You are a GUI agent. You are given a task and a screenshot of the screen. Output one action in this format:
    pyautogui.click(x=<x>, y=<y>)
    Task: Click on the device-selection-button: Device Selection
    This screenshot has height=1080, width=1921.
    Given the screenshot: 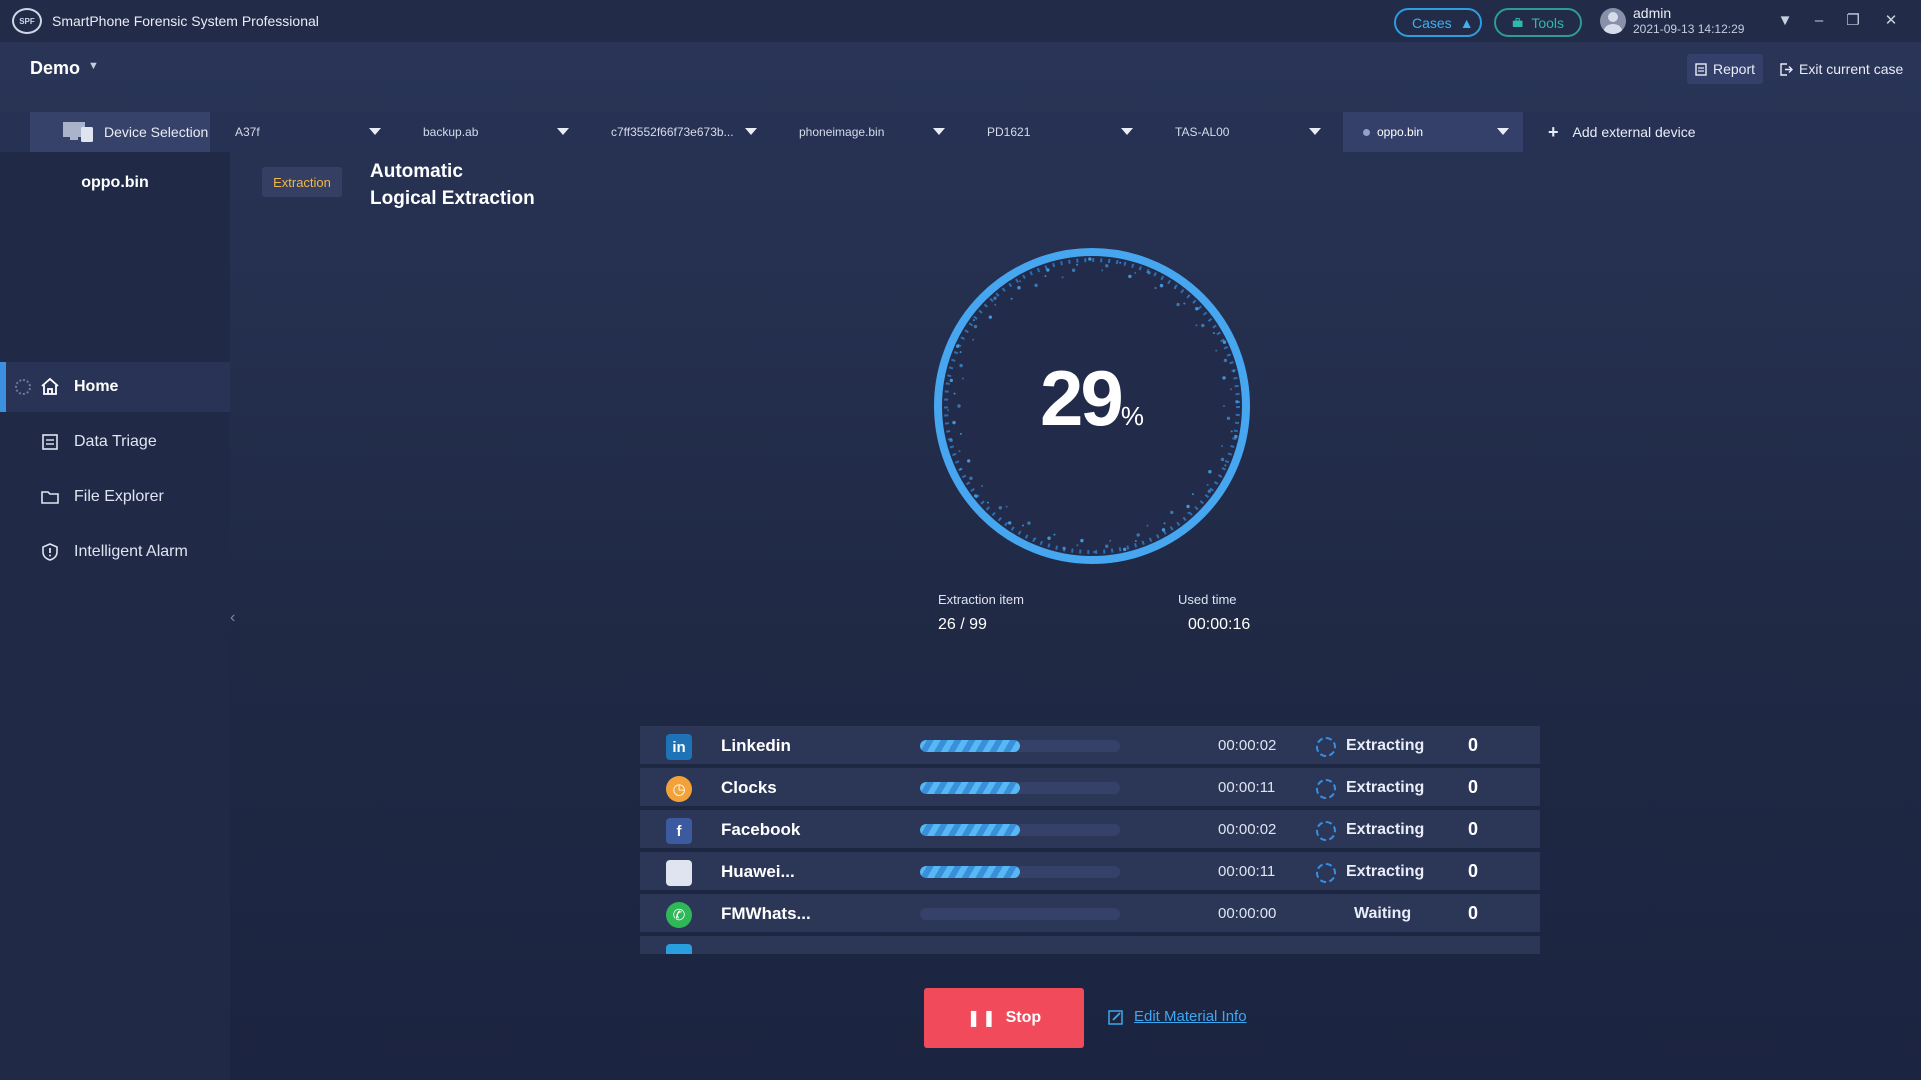 What is the action you would take?
    pyautogui.click(x=120, y=132)
    